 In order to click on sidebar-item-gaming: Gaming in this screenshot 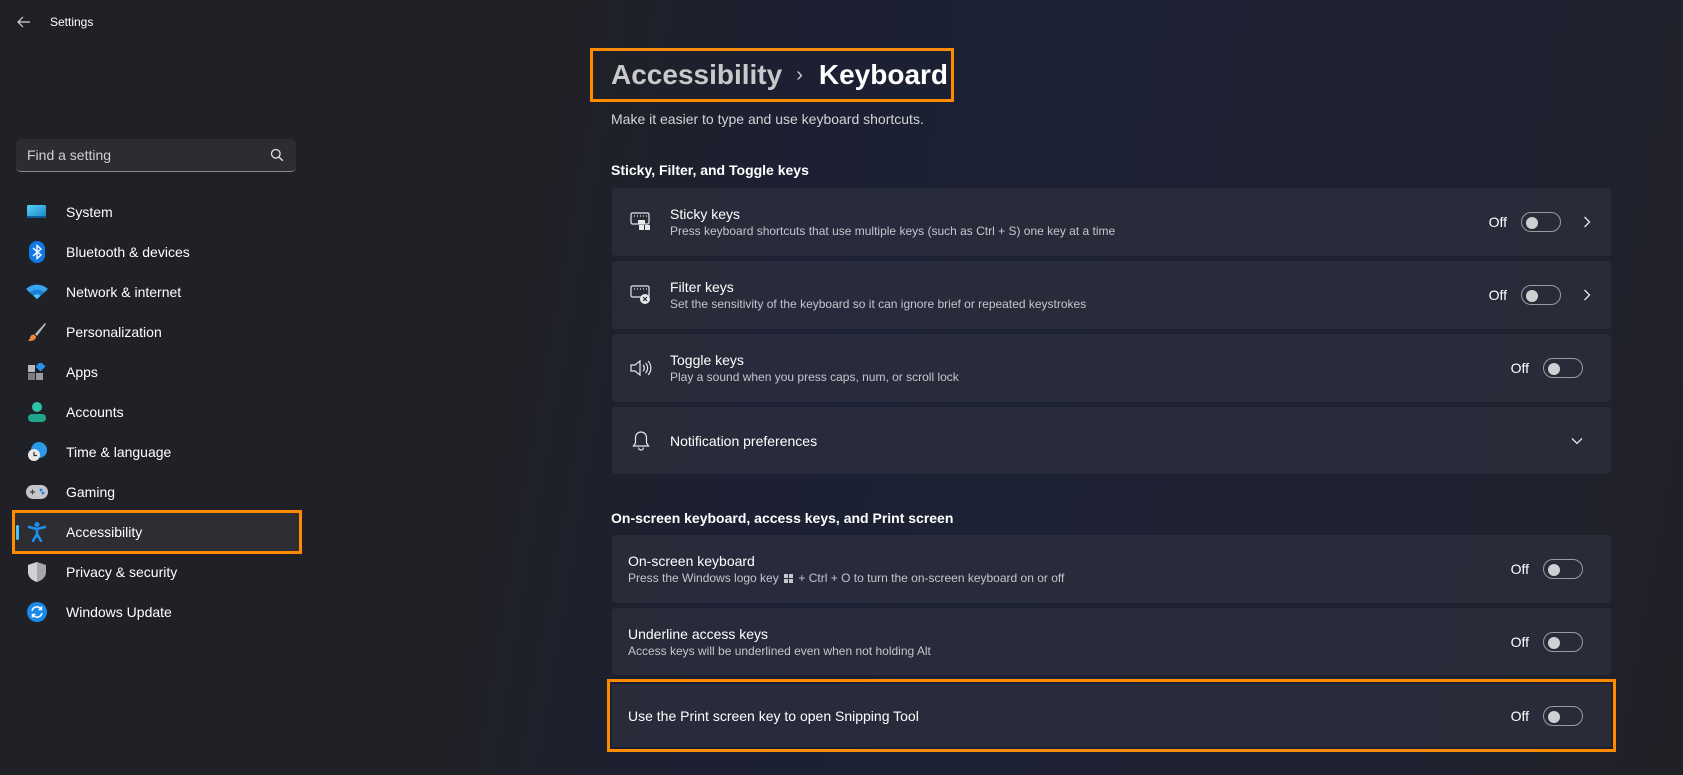, I will do `click(157, 492)`.